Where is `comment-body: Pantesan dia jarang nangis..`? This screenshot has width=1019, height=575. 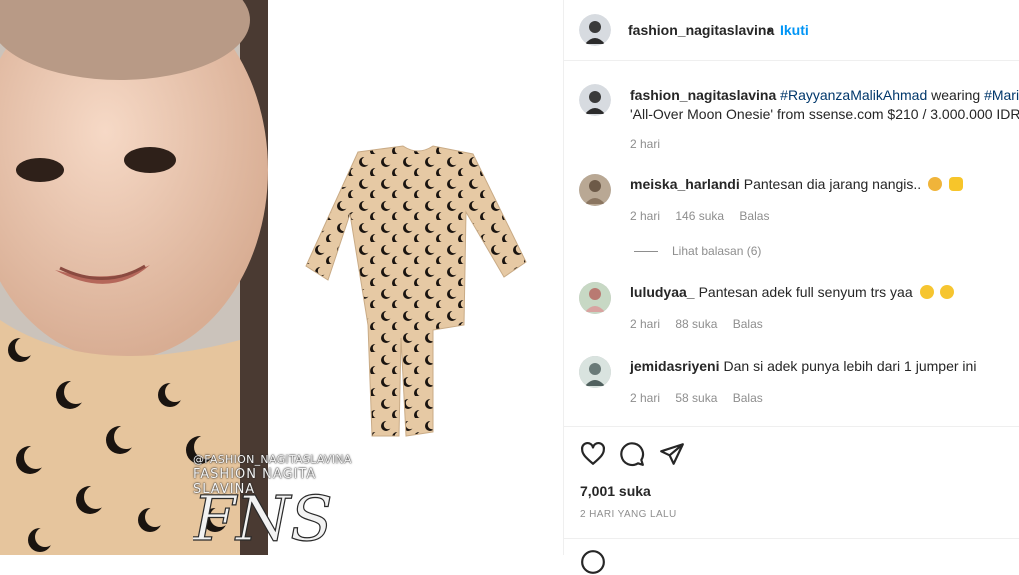
comment-body: Pantesan dia jarang nangis.. is located at coordinates (832, 184).